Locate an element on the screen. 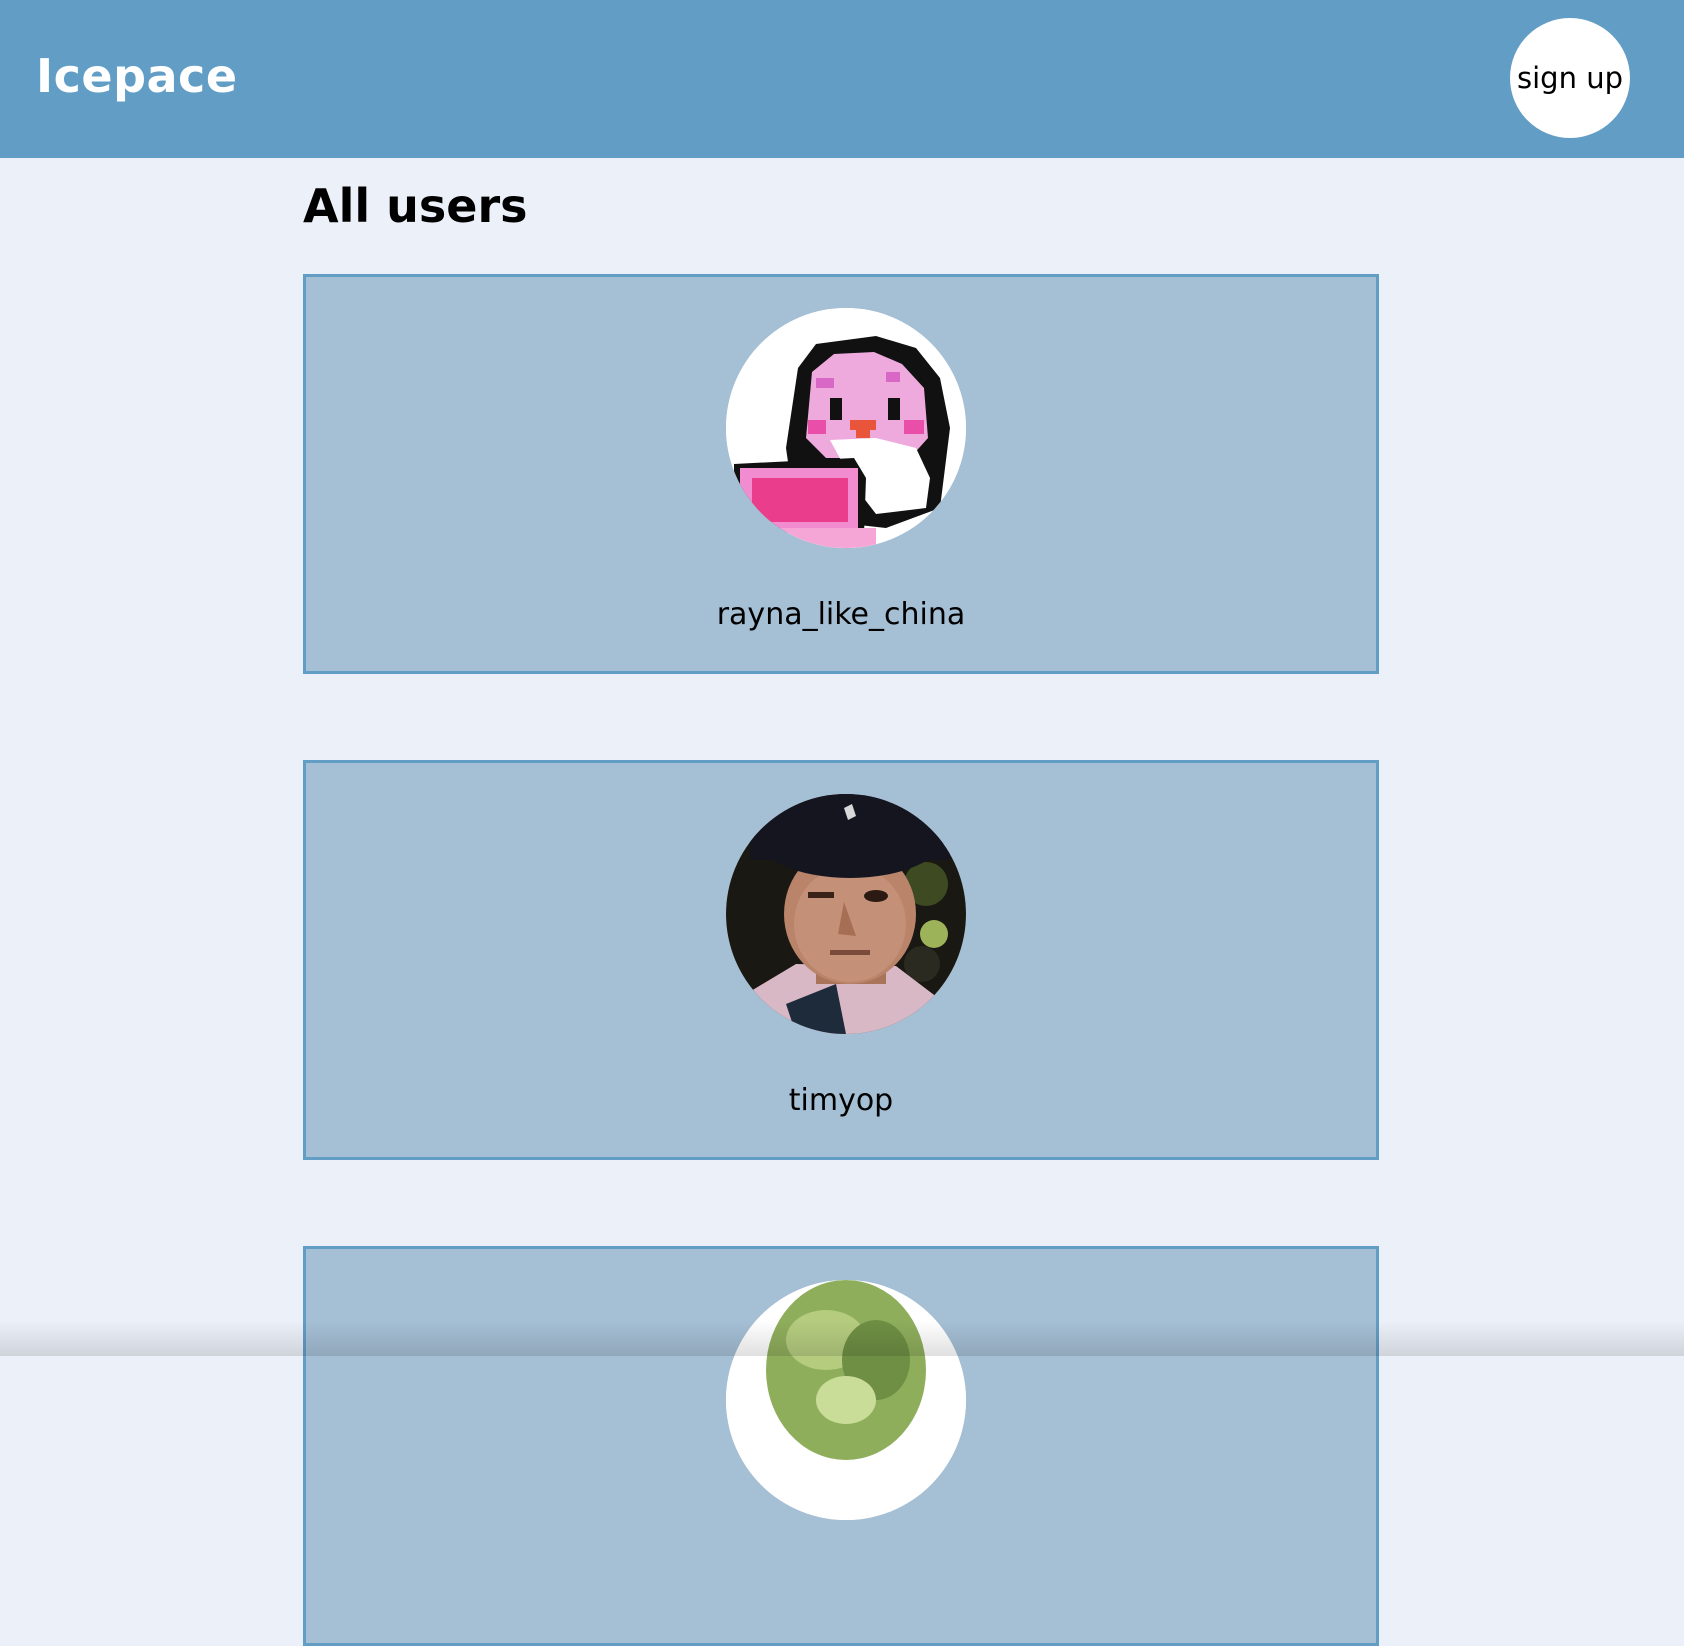 The width and height of the screenshot is (1684, 1646). top-nav-bar: Icepace sign up is located at coordinates (842, 79).